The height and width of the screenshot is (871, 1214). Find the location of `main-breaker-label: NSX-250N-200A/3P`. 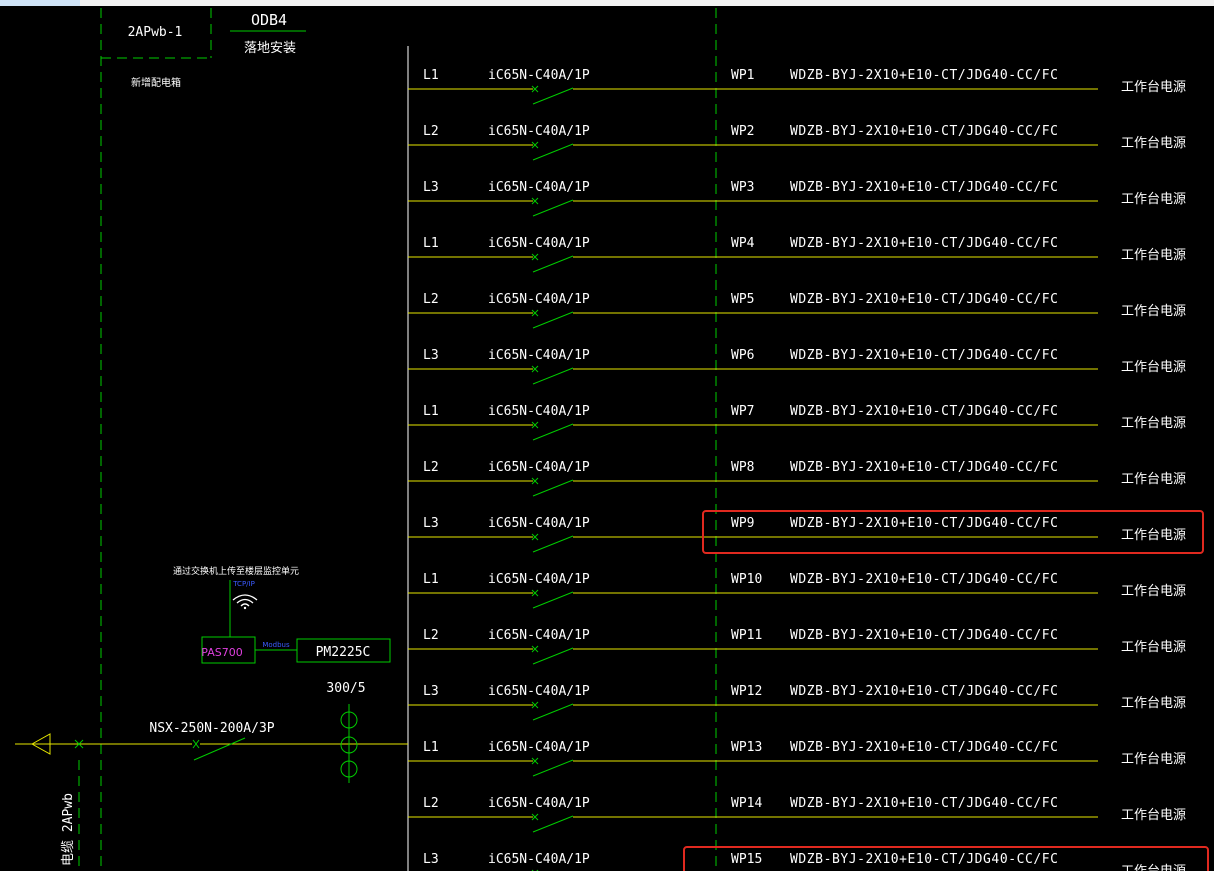

main-breaker-label: NSX-250N-200A/3P is located at coordinates (211, 728).